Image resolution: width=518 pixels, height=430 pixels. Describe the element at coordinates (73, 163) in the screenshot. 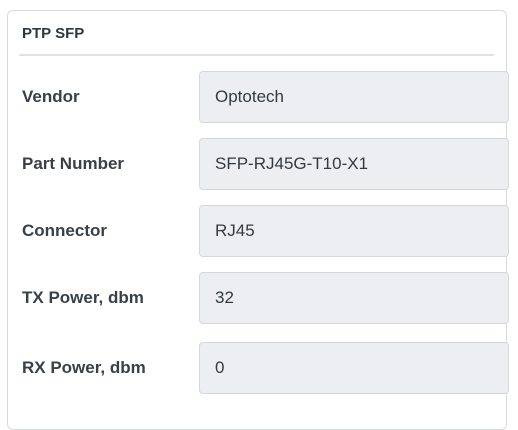

I see `part-number-label: Part Number` at that location.